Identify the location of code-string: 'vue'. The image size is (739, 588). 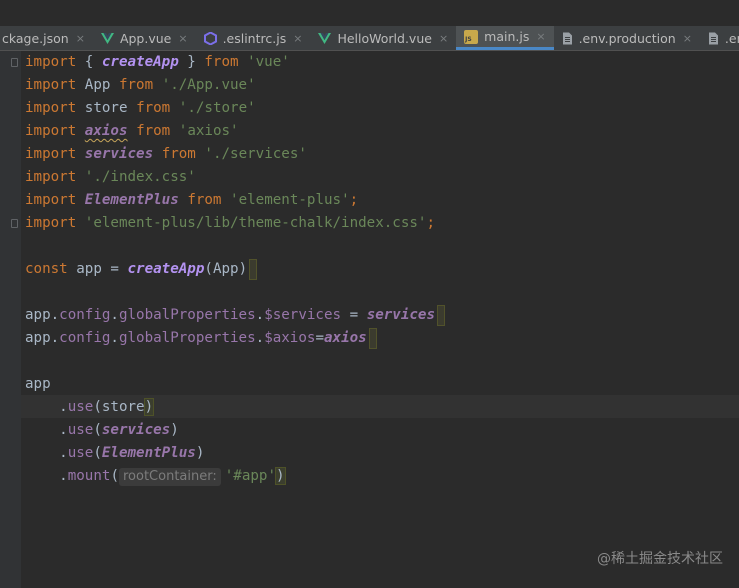
(268, 62).